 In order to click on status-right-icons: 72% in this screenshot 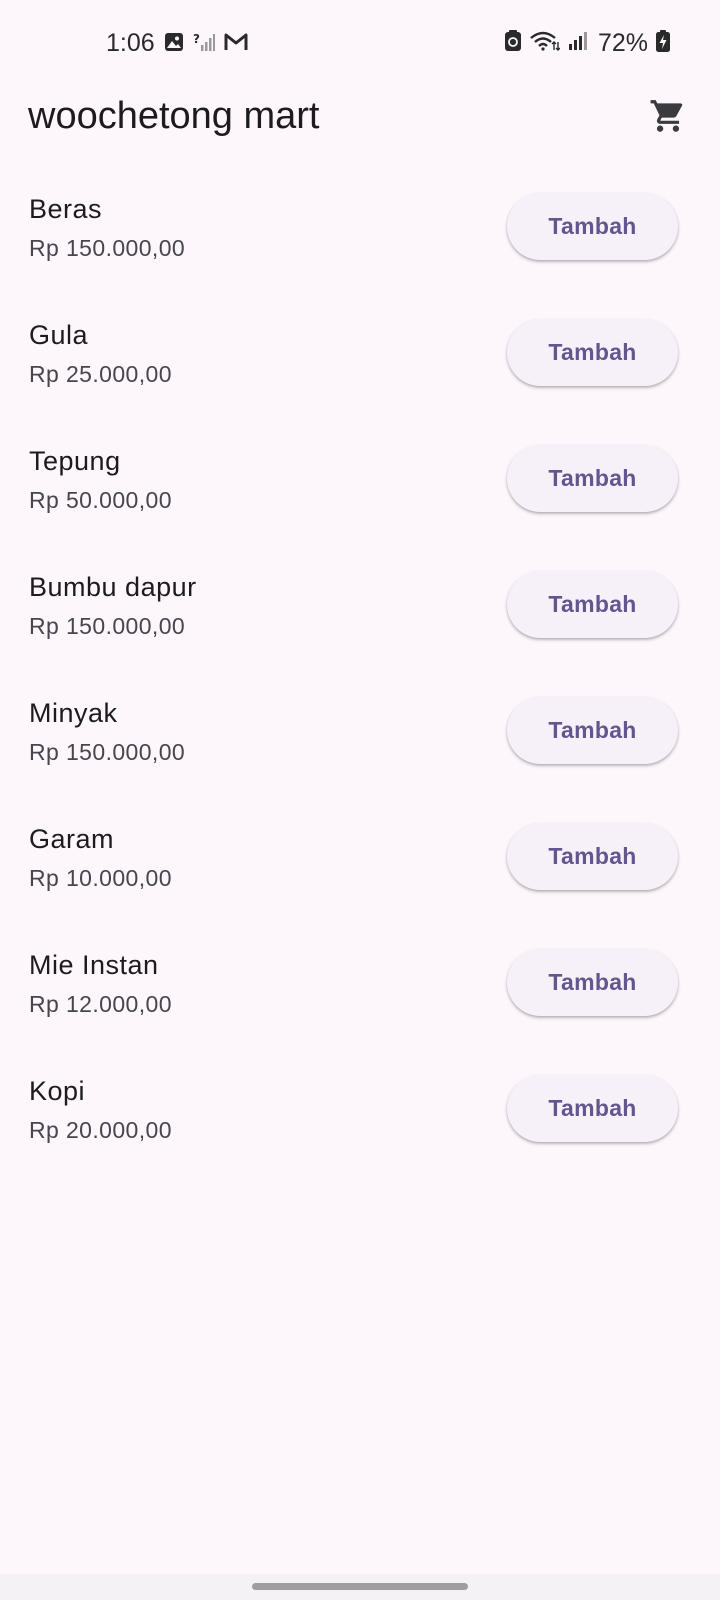, I will do `click(587, 43)`.